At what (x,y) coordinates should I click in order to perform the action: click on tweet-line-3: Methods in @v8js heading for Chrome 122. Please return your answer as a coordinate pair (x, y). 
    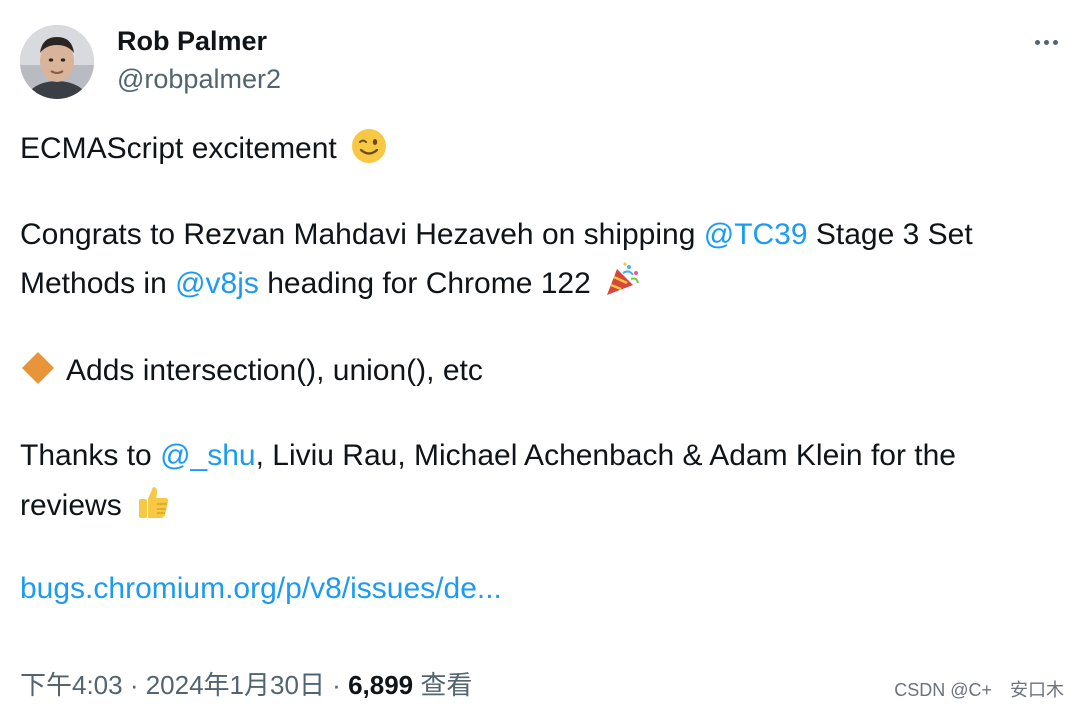
    Looking at the image, I should click on (330, 284).